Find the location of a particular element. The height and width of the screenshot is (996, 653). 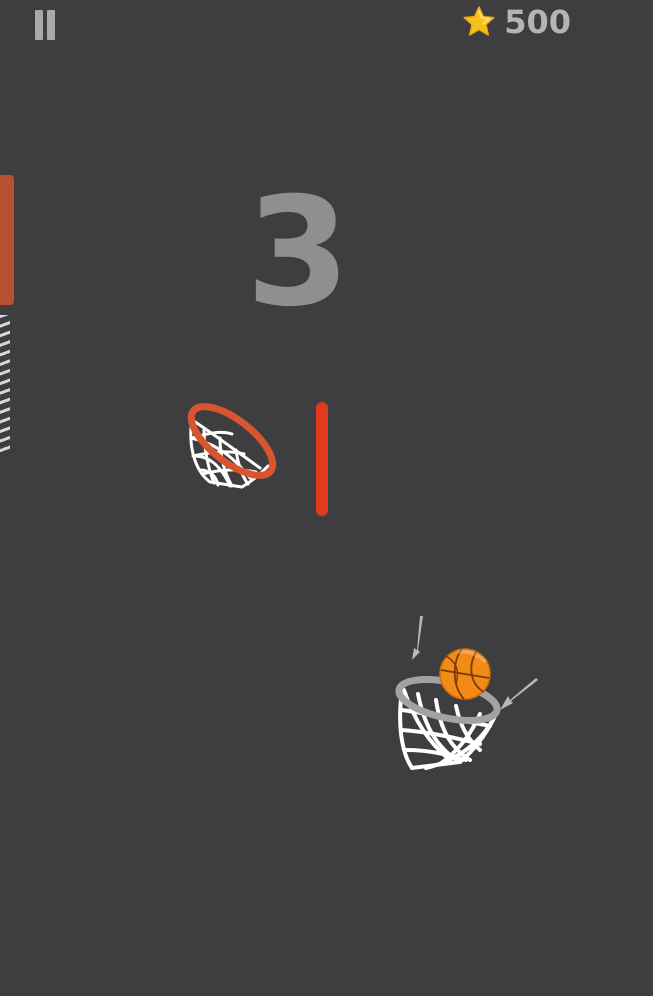

coin-count: 500 is located at coordinates (537, 22).